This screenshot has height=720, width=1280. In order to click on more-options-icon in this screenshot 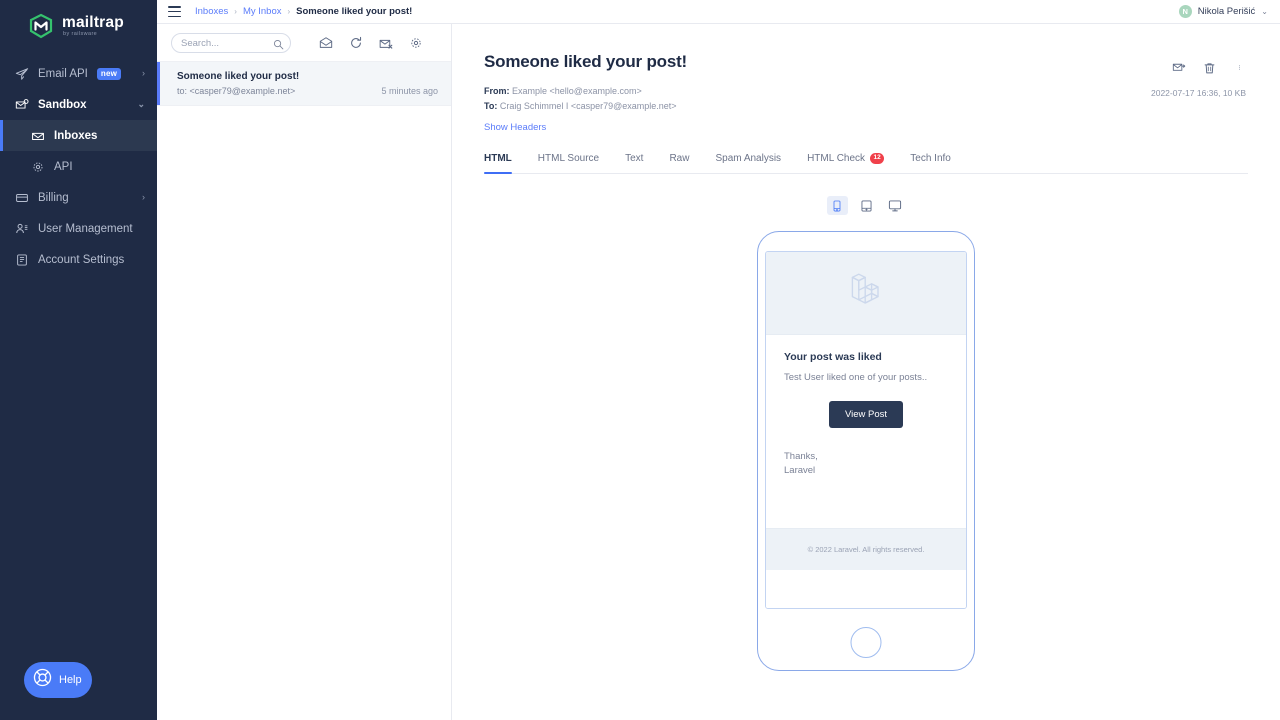, I will do `click(1239, 67)`.